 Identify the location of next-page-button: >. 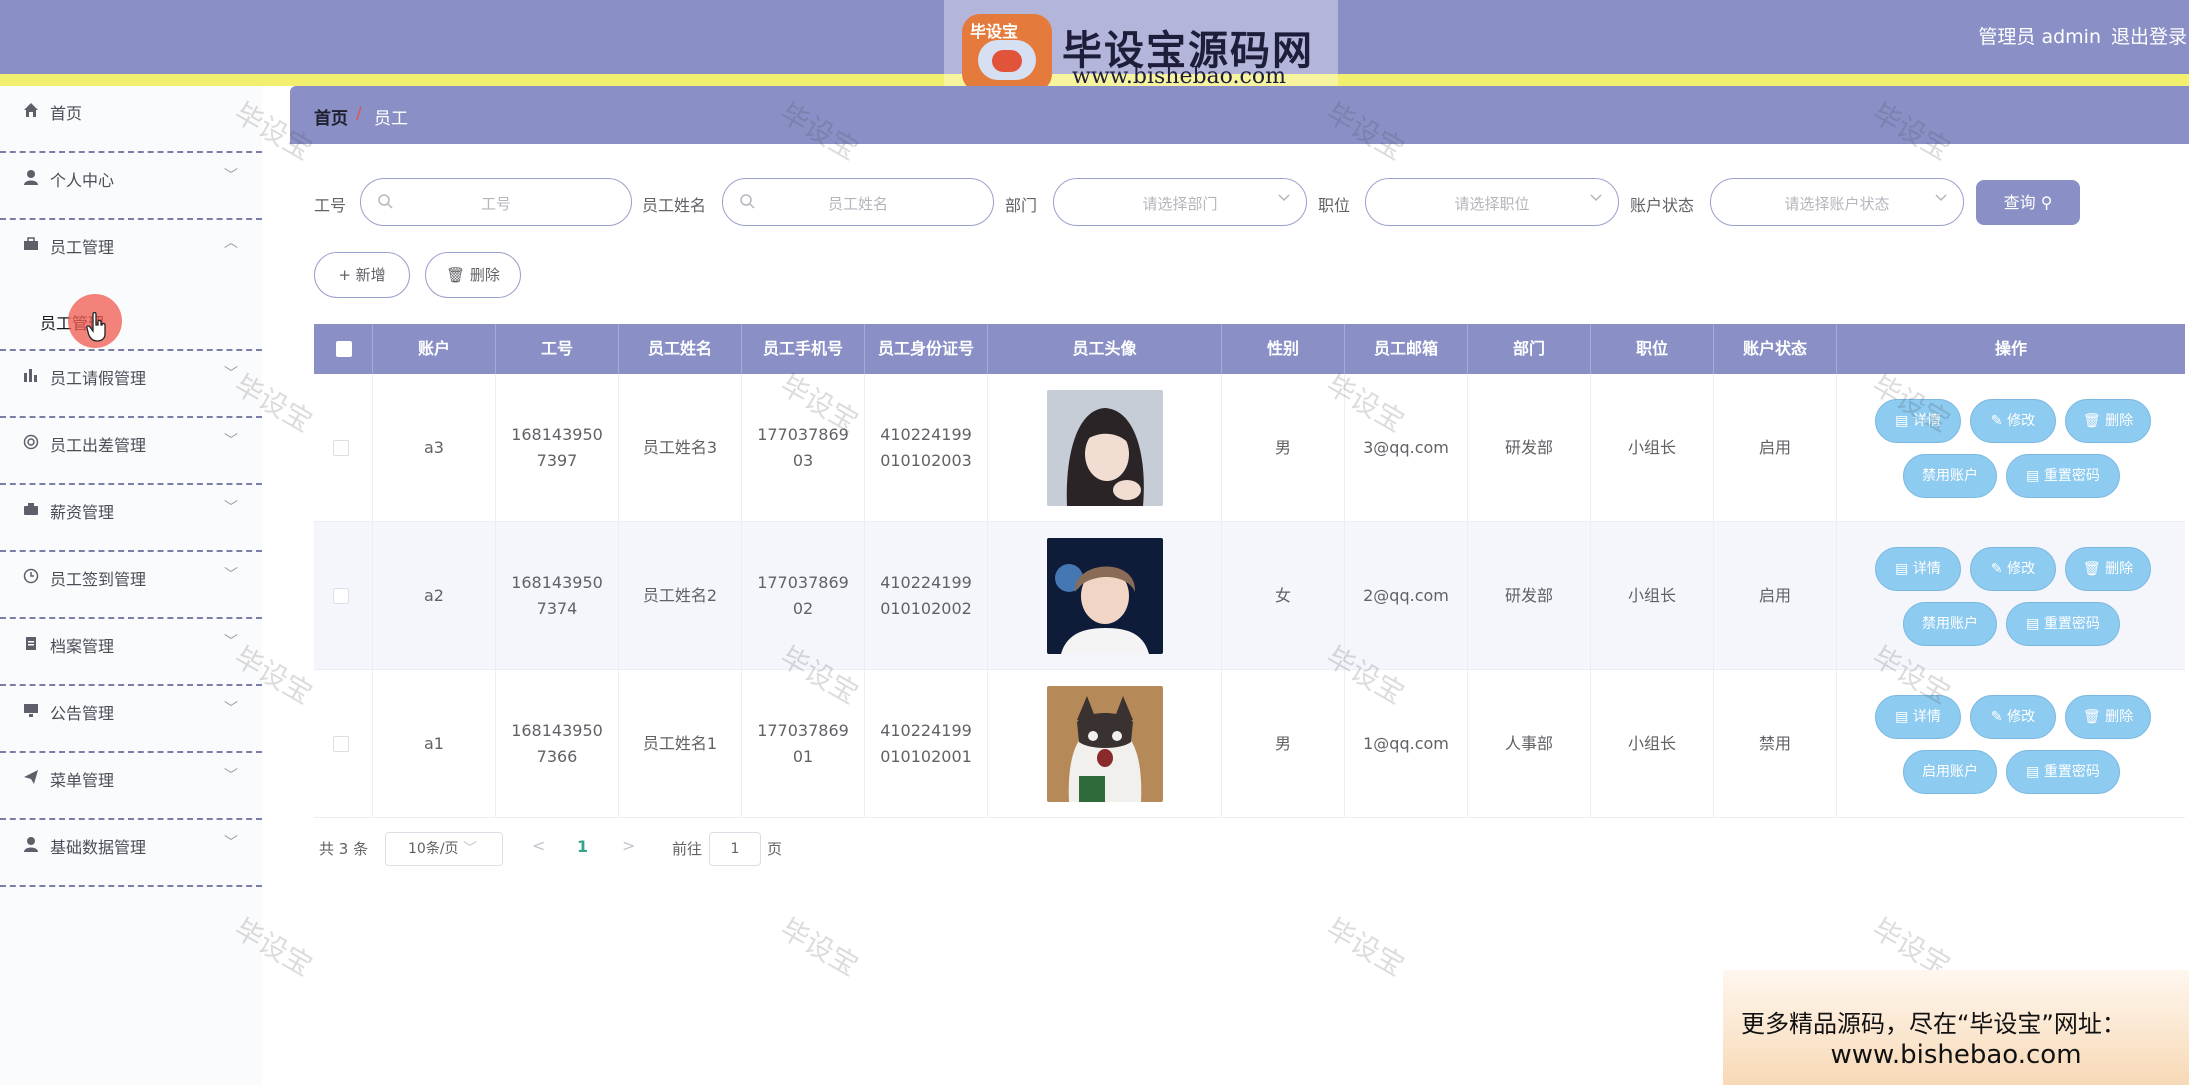
(628, 845).